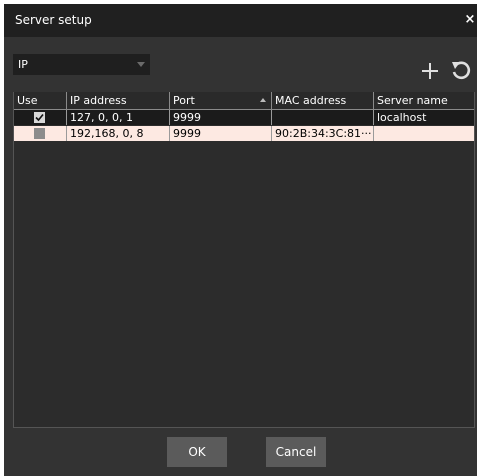 This screenshot has height=476, width=477. What do you see at coordinates (424, 133) in the screenshot?
I see `server-name-cell` at bounding box center [424, 133].